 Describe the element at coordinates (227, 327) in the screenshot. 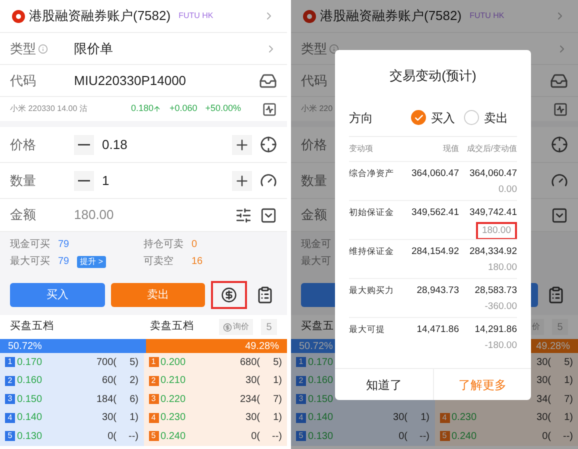

I see `dollar-icon` at that location.